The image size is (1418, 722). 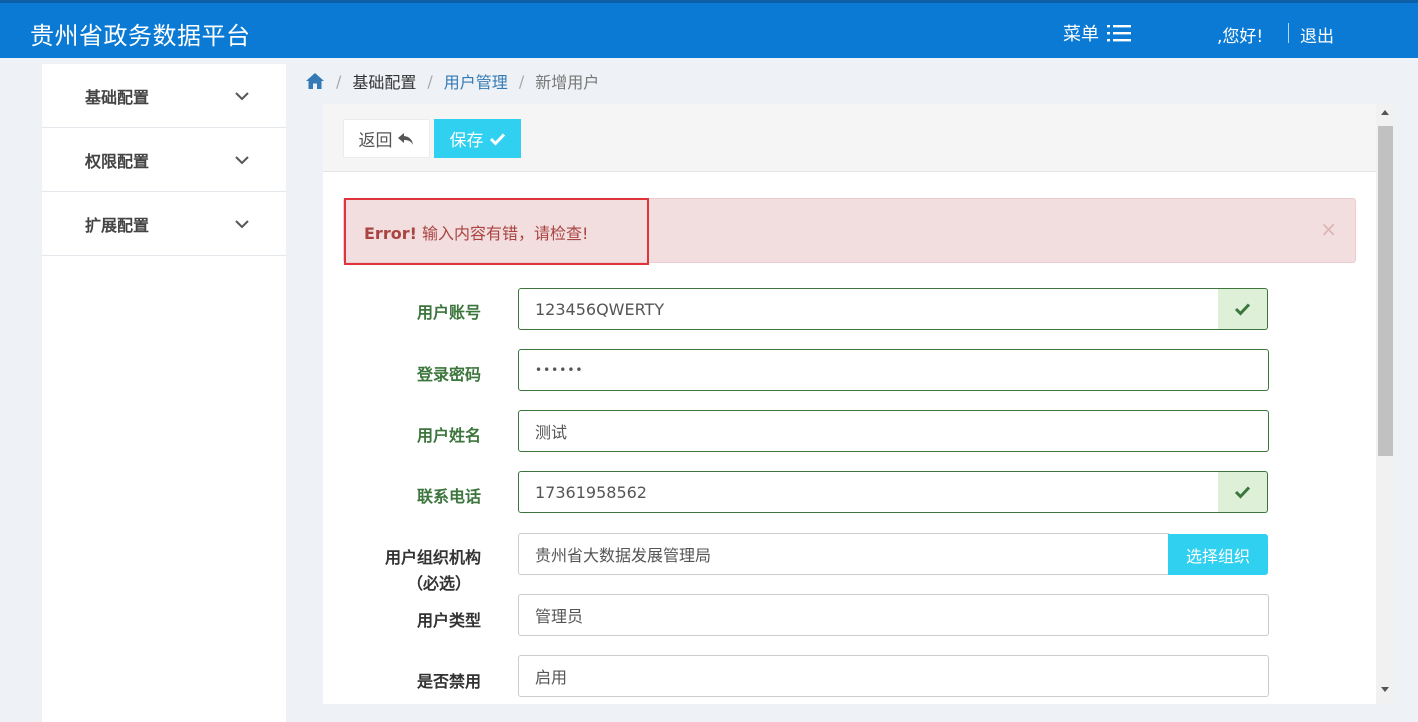 What do you see at coordinates (868, 492) in the screenshot?
I see `phone-input: 17361958562` at bounding box center [868, 492].